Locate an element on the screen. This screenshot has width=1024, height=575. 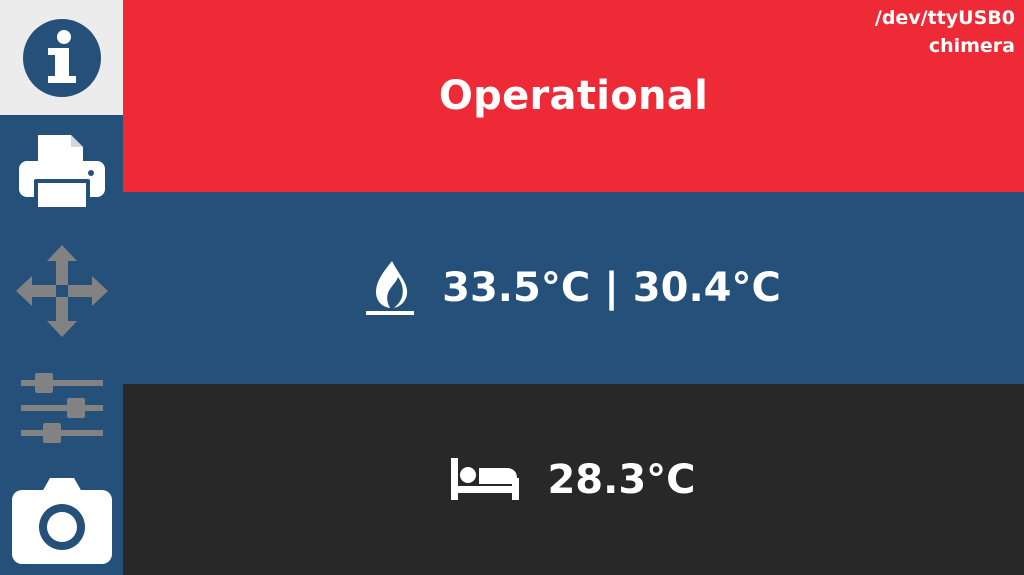
sidebar-item-move is located at coordinates (61, 291).